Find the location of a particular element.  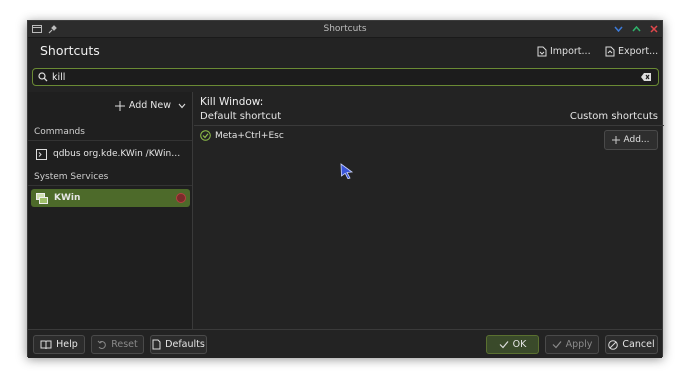

default-shortcut-label: Meta+Ctrl+Esc is located at coordinates (249, 135).